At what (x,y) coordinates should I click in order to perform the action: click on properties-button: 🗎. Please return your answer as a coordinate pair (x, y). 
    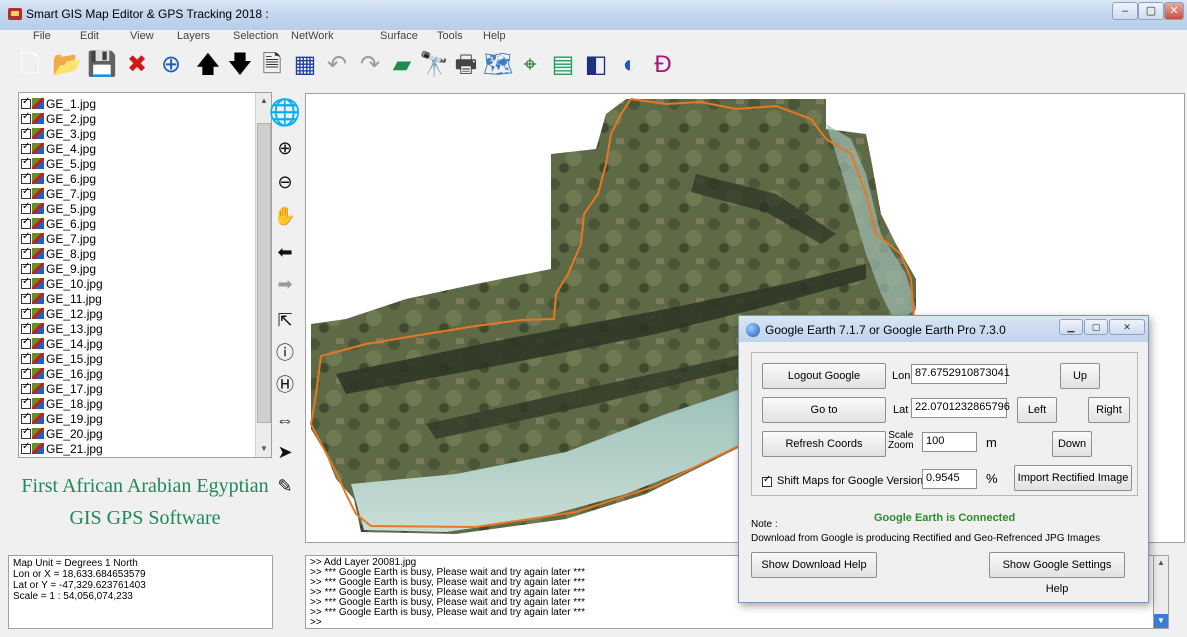
    Looking at the image, I should click on (272, 65).